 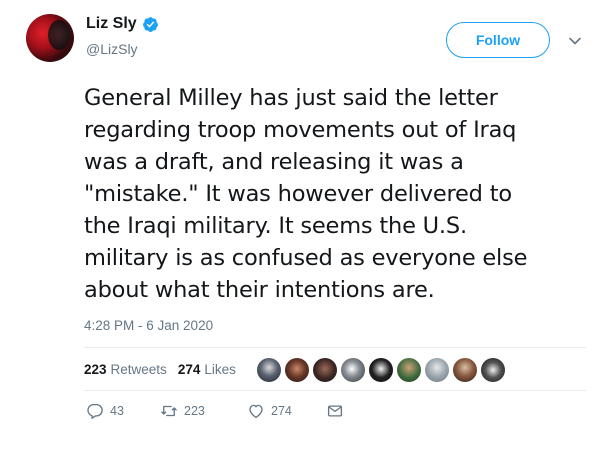 I want to click on likes-label: Likes, so click(x=220, y=369).